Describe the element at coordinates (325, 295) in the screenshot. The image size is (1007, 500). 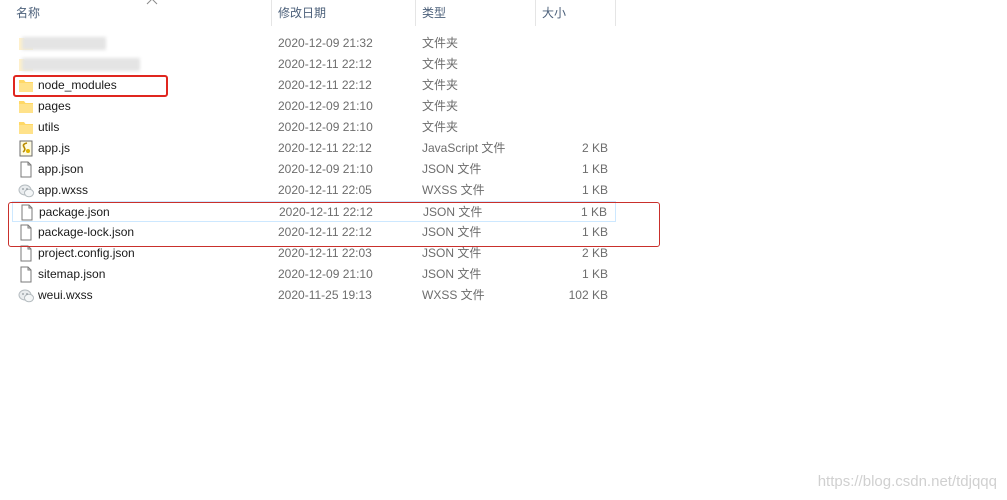
I see `file-date: 2020-11-25 19:13` at that location.